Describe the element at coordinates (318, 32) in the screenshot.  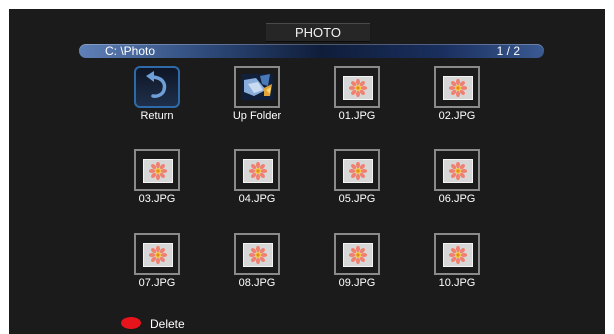
I see `page-title: PHOTO` at that location.